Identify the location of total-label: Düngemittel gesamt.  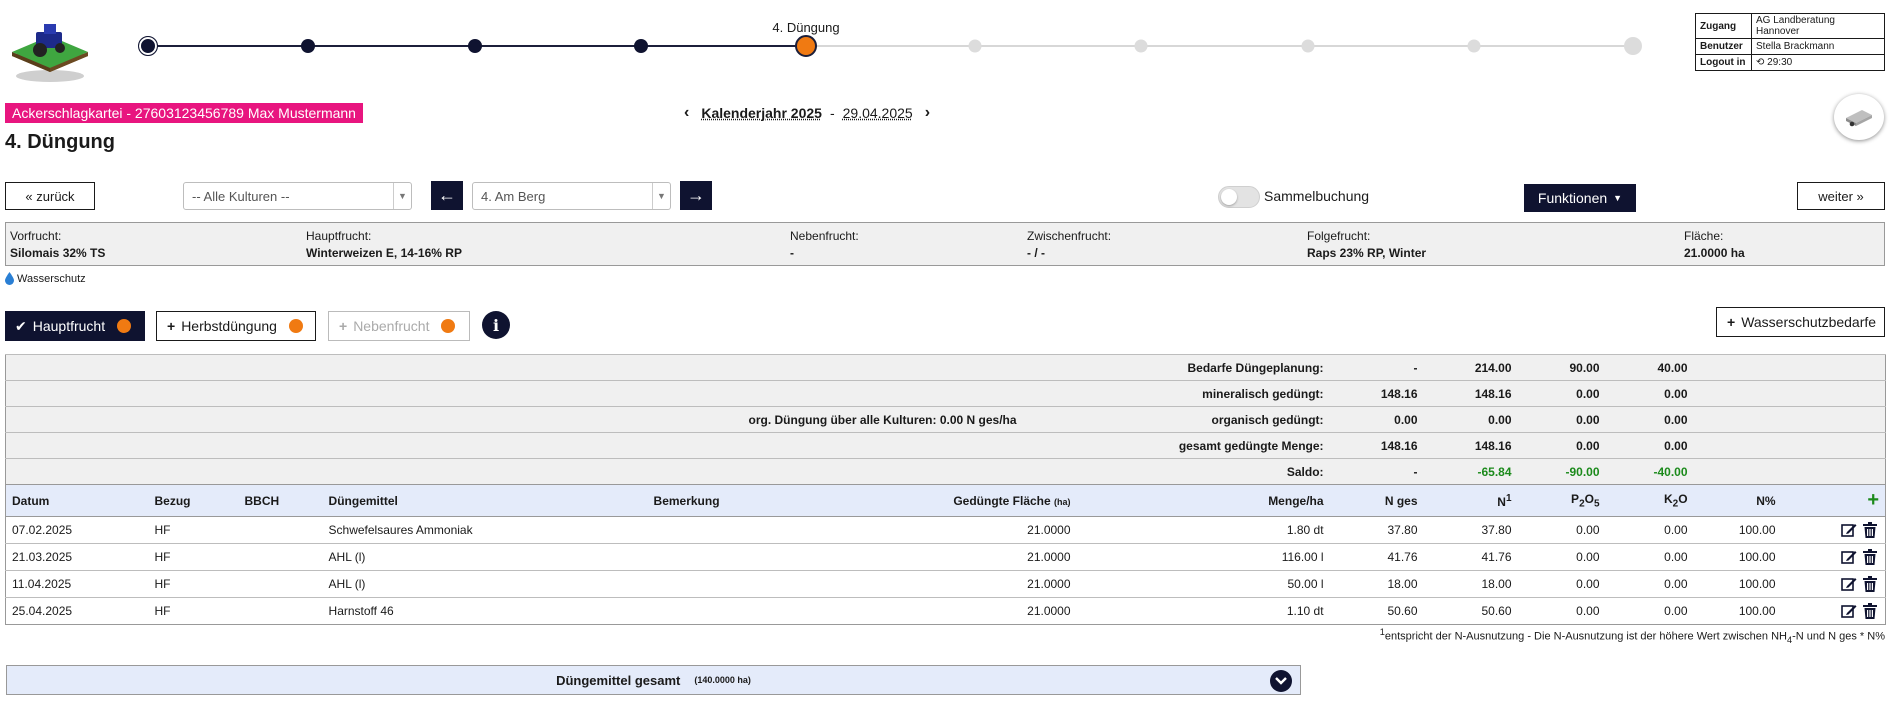
(618, 680).